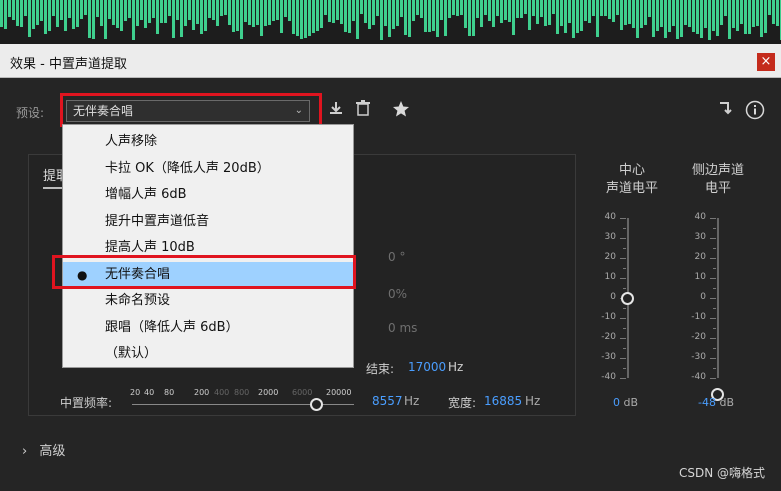 This screenshot has width=781, height=491. What do you see at coordinates (172, 327) in the screenshot?
I see `preset-menu-item-label: 跟唱（降低人声 6dB）` at bounding box center [172, 327].